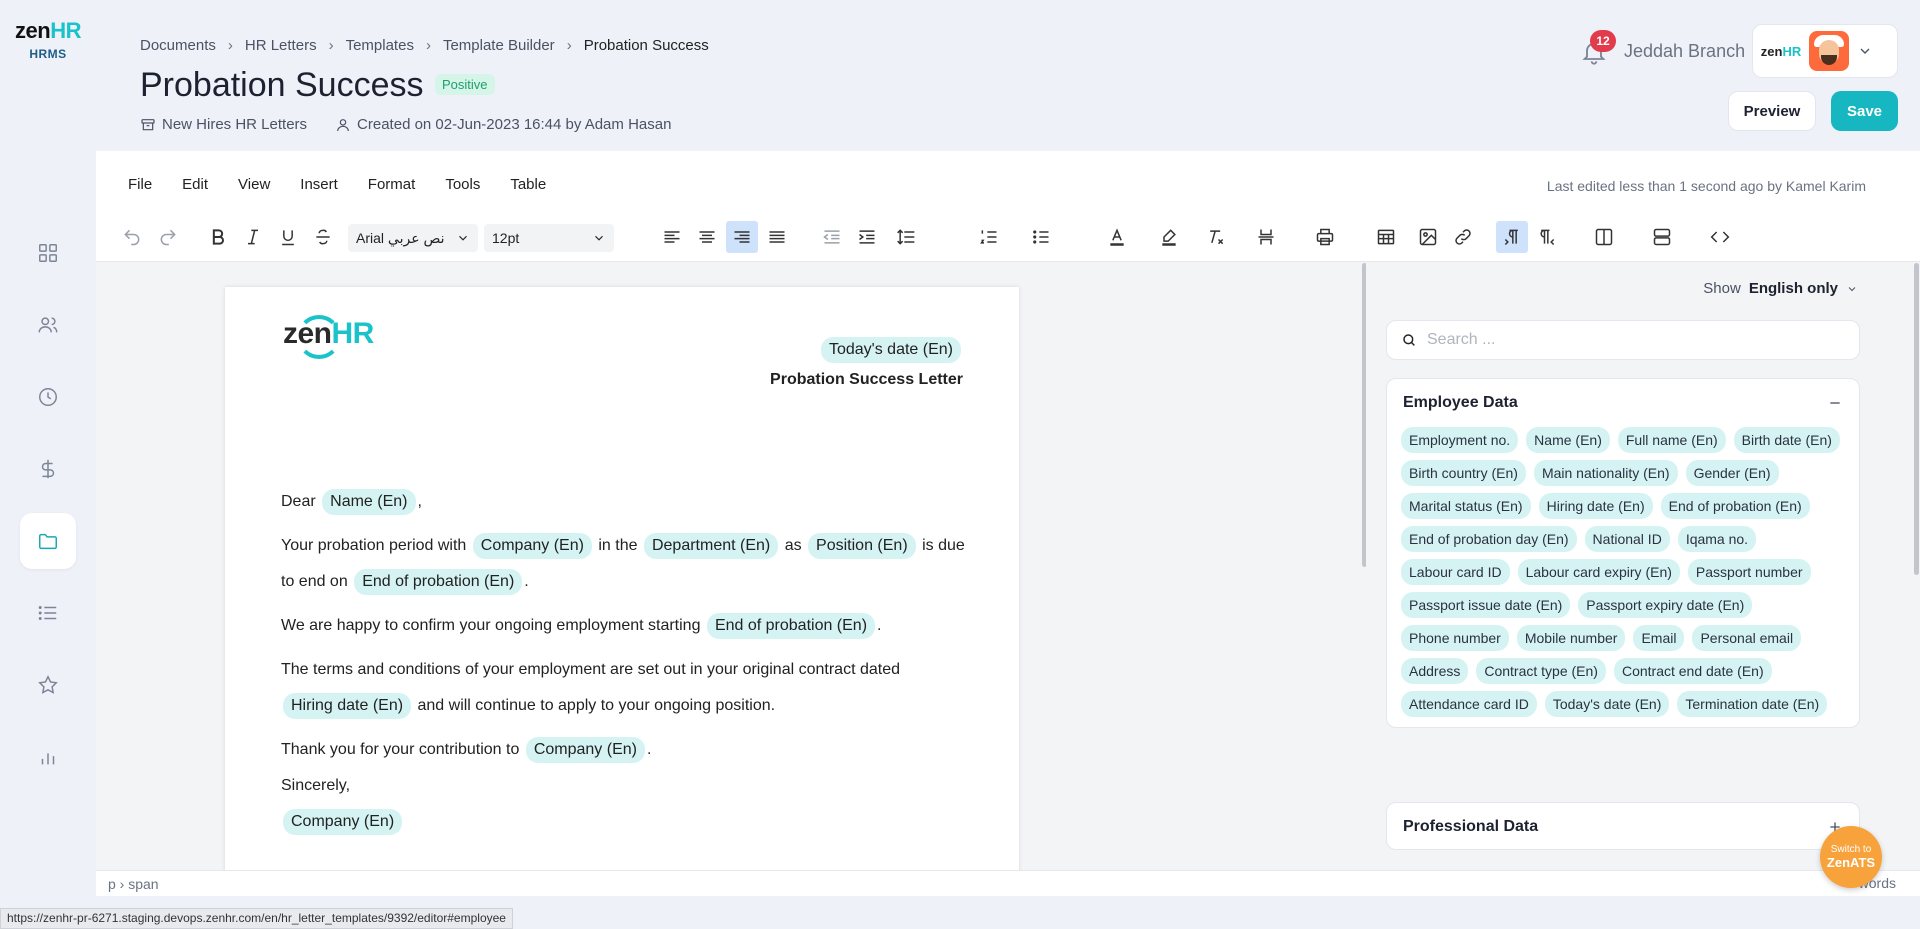 Image resolution: width=1920 pixels, height=929 pixels. Describe the element at coordinates (1780, 288) in the screenshot. I see `language-filter: Show English only` at that location.